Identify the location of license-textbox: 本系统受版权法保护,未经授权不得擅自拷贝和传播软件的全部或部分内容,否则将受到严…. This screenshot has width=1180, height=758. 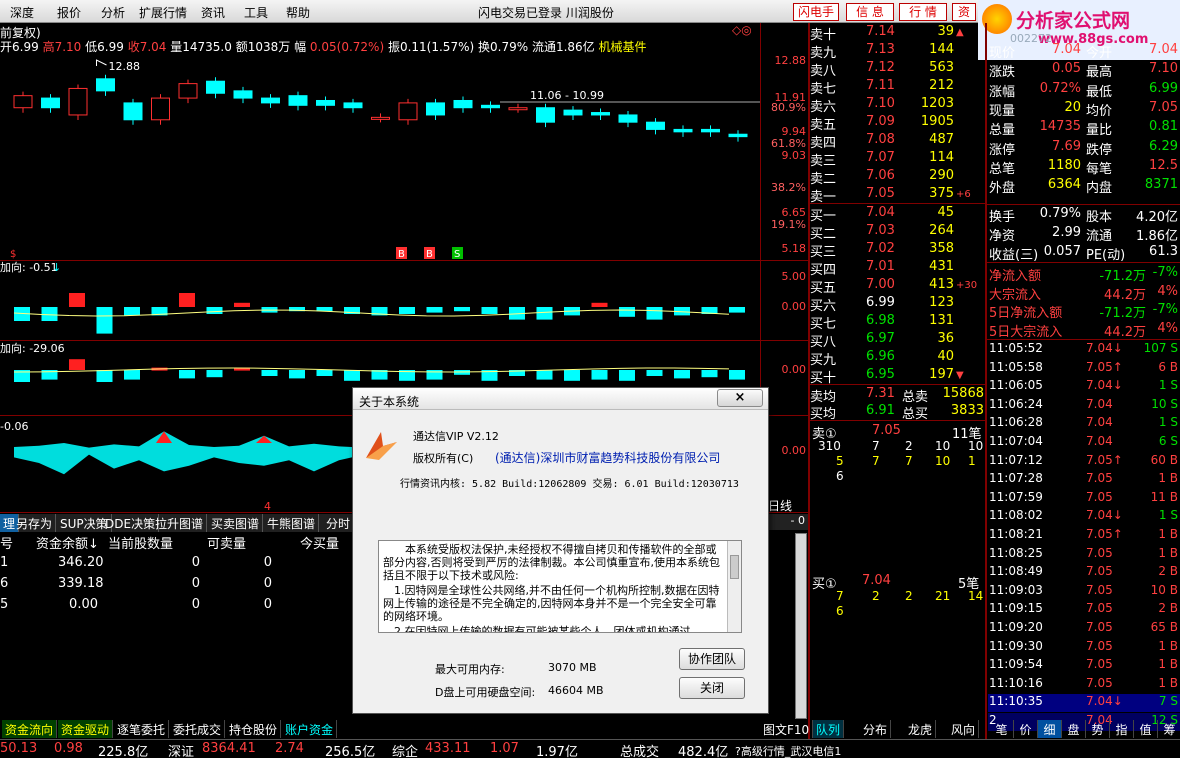
(560, 586).